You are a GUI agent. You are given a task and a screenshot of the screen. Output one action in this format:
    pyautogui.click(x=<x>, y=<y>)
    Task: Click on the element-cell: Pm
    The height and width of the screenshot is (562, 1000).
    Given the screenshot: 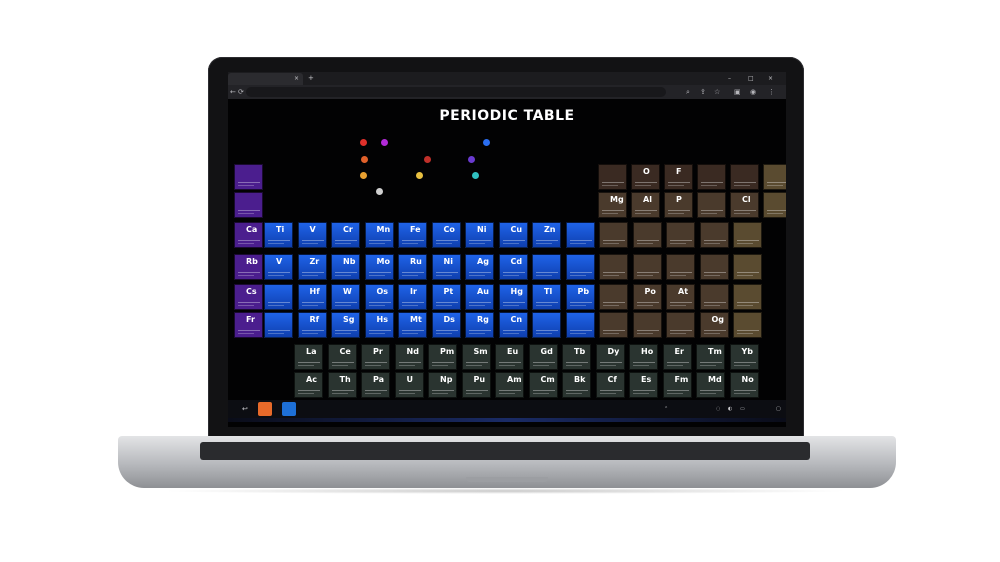 What is the action you would take?
    pyautogui.click(x=442, y=357)
    